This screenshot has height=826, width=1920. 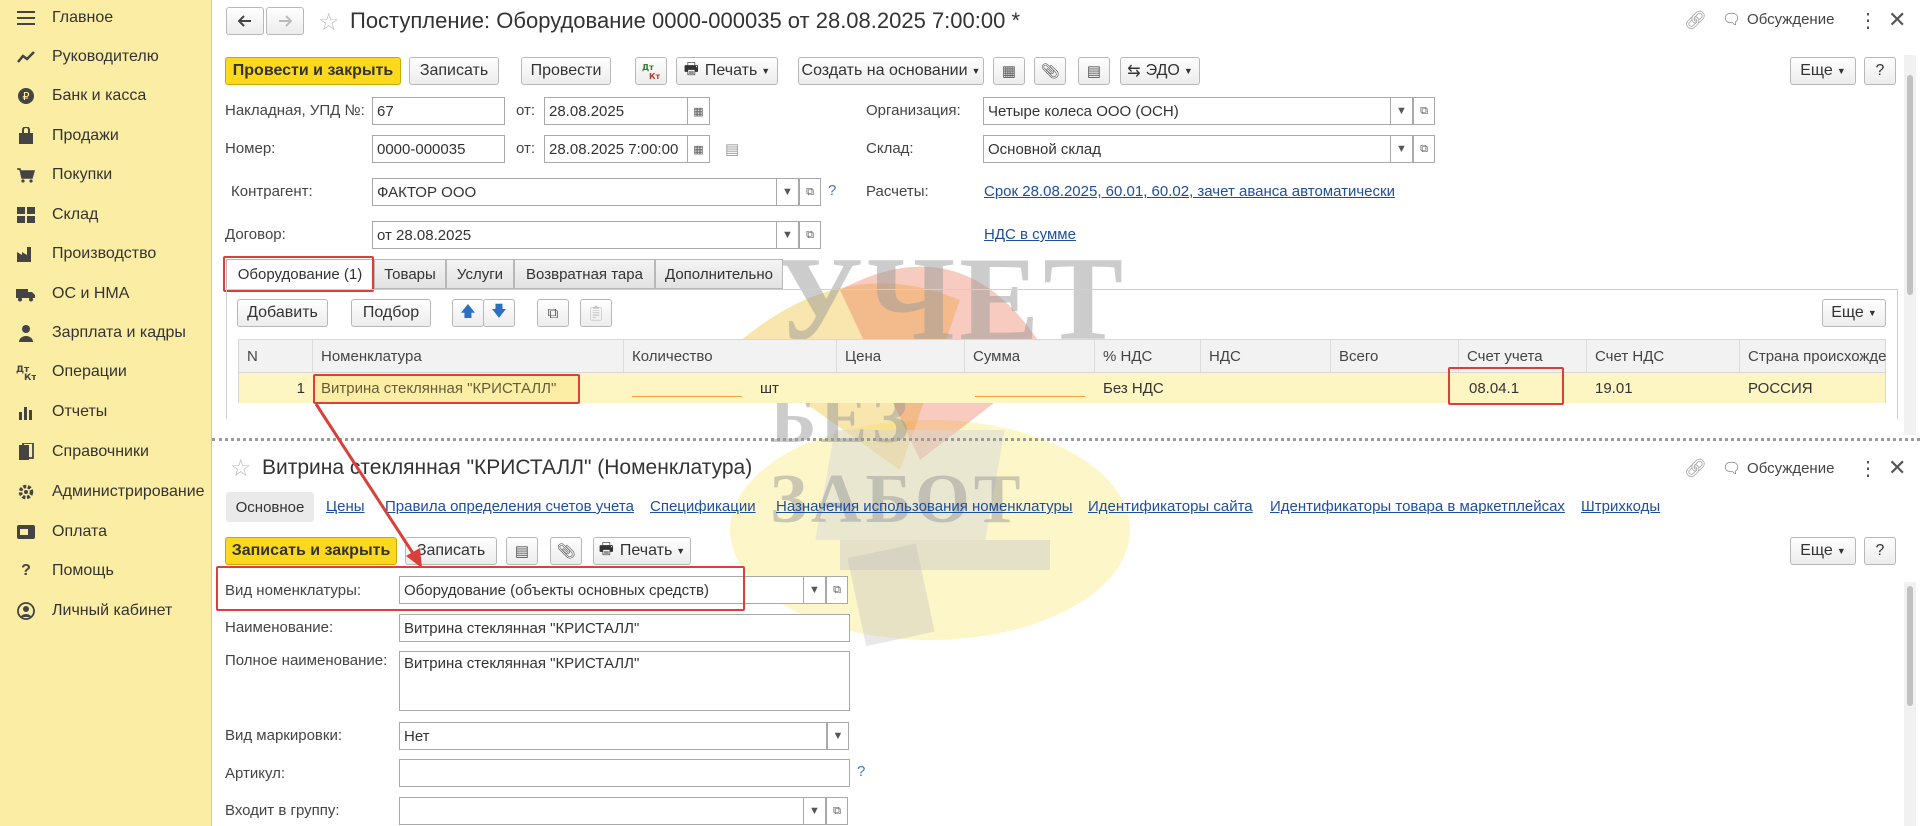 I want to click on cell-account: 08.04.1, so click(x=1523, y=388).